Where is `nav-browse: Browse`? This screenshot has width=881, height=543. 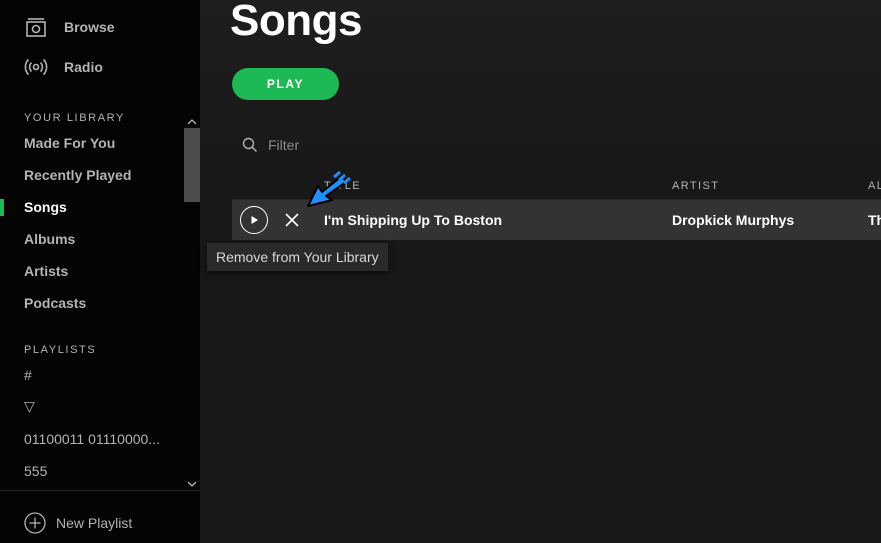
nav-browse: Browse is located at coordinates (69, 27).